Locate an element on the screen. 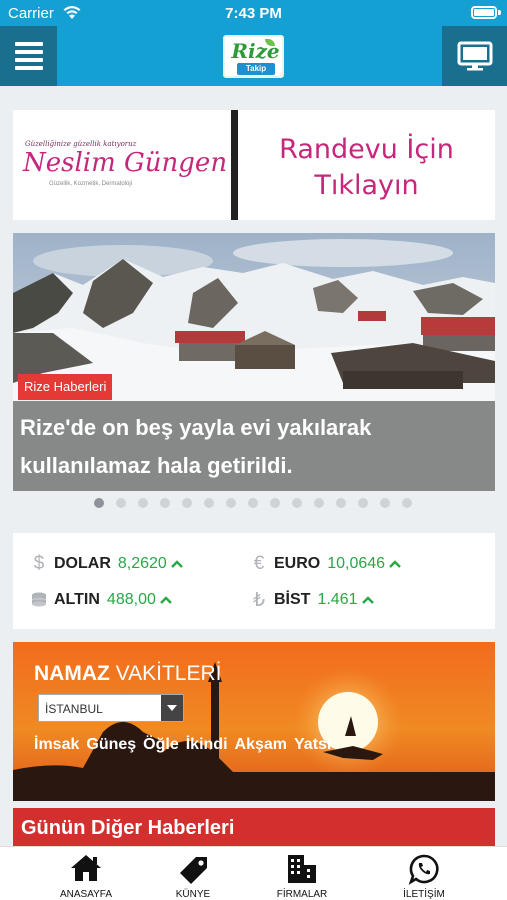 Image resolution: width=507 pixels, height=900 pixels. tab-firmalar: FİRMALAR is located at coordinates (302, 873).